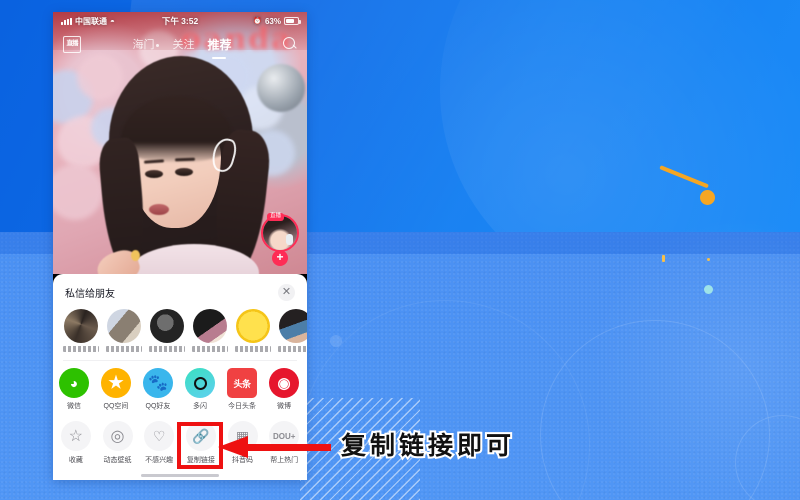 The height and width of the screenshot is (500, 800). Describe the element at coordinates (117, 436) in the screenshot. I see `live-wallpaper-icon: ◎` at that location.